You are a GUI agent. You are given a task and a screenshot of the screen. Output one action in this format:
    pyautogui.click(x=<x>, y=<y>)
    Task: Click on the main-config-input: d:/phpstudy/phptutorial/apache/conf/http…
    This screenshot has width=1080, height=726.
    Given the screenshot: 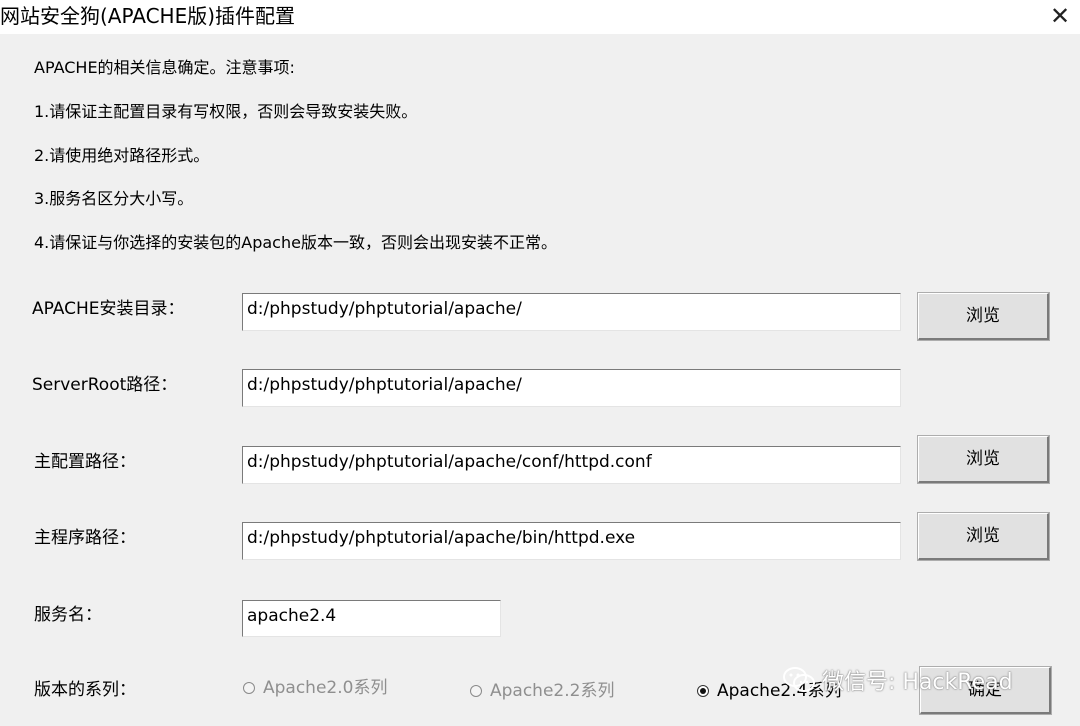 What is the action you would take?
    pyautogui.click(x=571, y=465)
    